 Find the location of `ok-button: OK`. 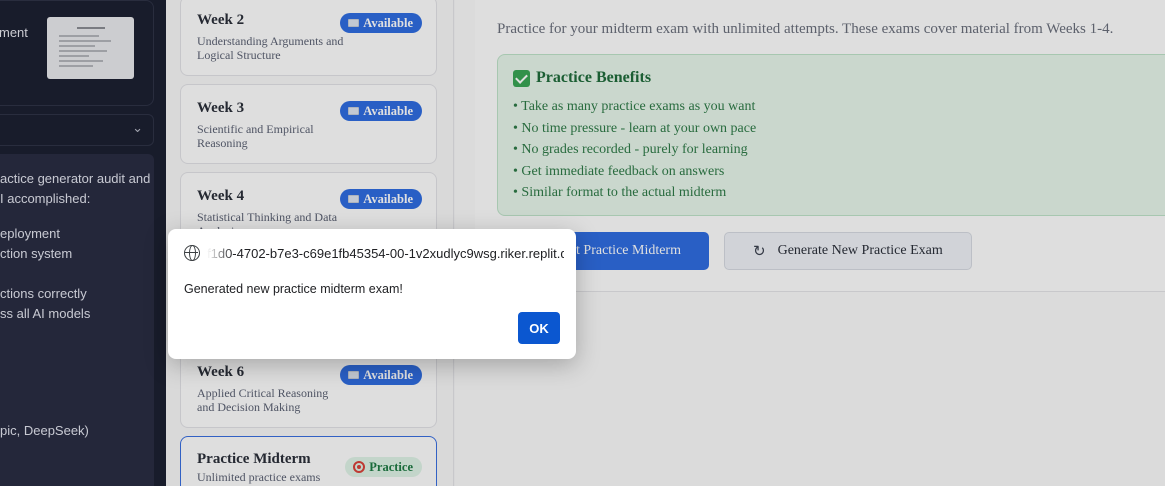

ok-button: OK is located at coordinates (539, 328).